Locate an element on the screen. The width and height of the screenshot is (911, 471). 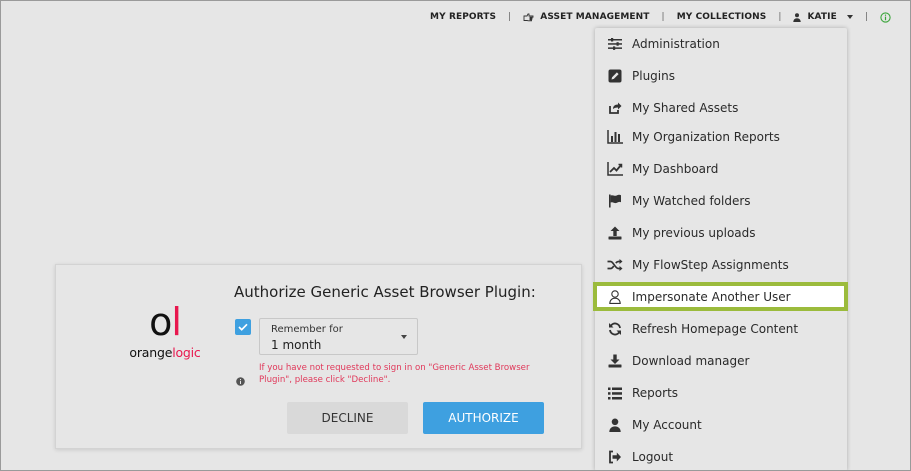
my-collections-link: MY COLLECTIONS is located at coordinates (722, 17).